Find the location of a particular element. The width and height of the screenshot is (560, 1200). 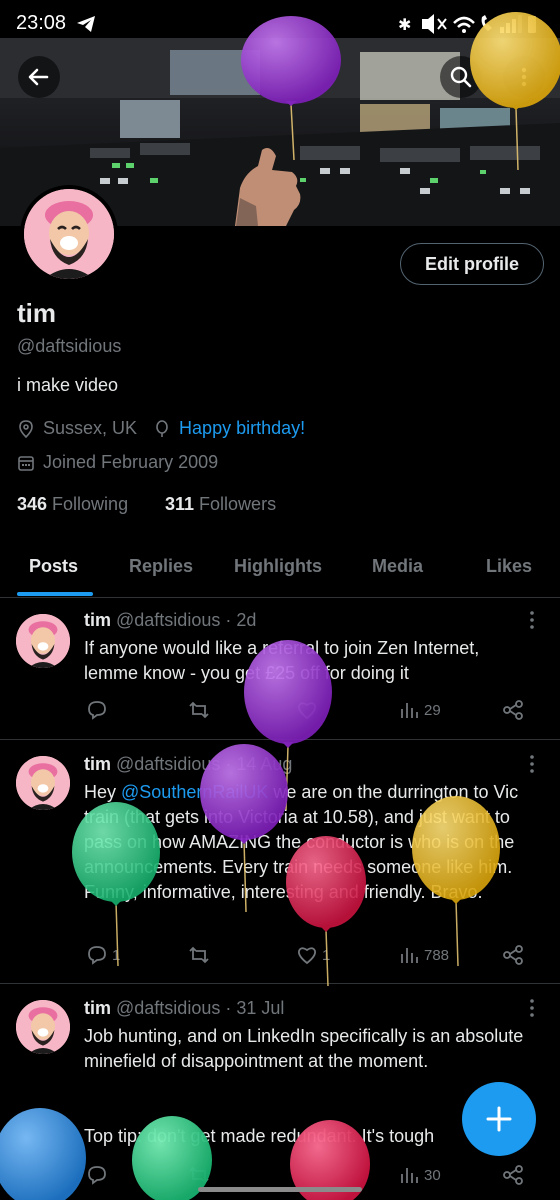

views-button: 788 is located at coordinates (423, 955).